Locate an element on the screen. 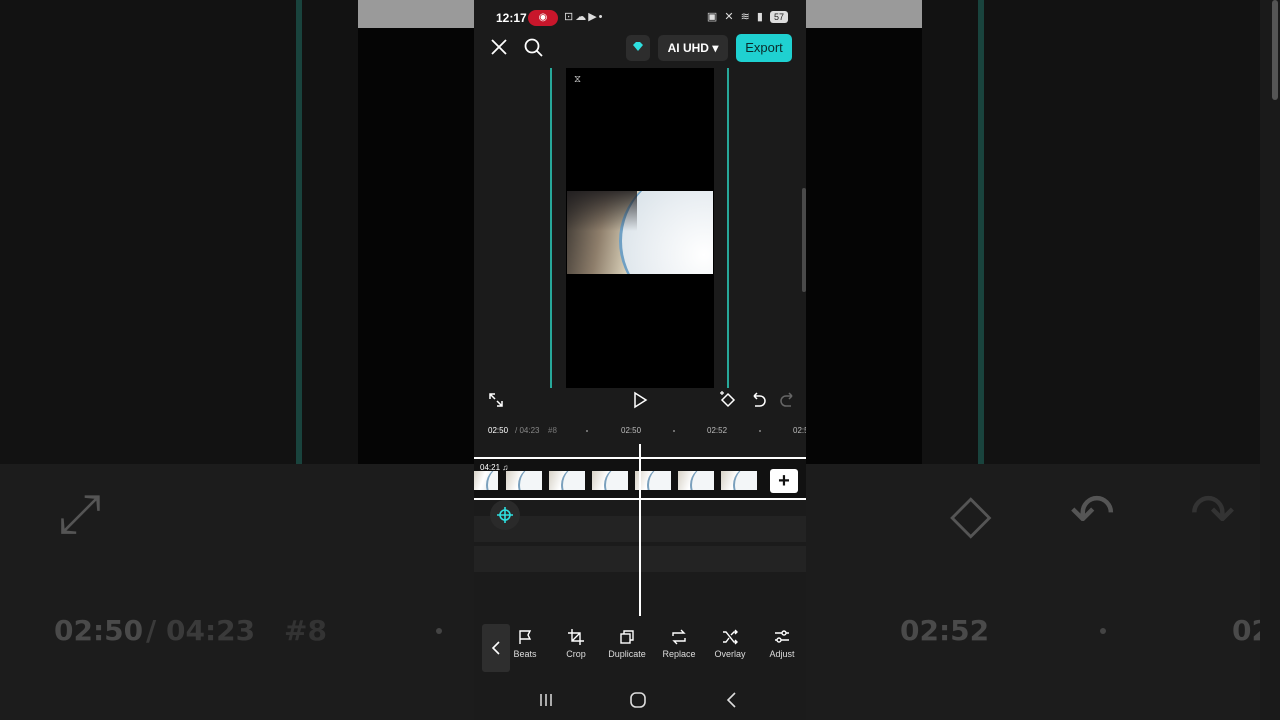  tool-label: Crop is located at coordinates (576, 654).